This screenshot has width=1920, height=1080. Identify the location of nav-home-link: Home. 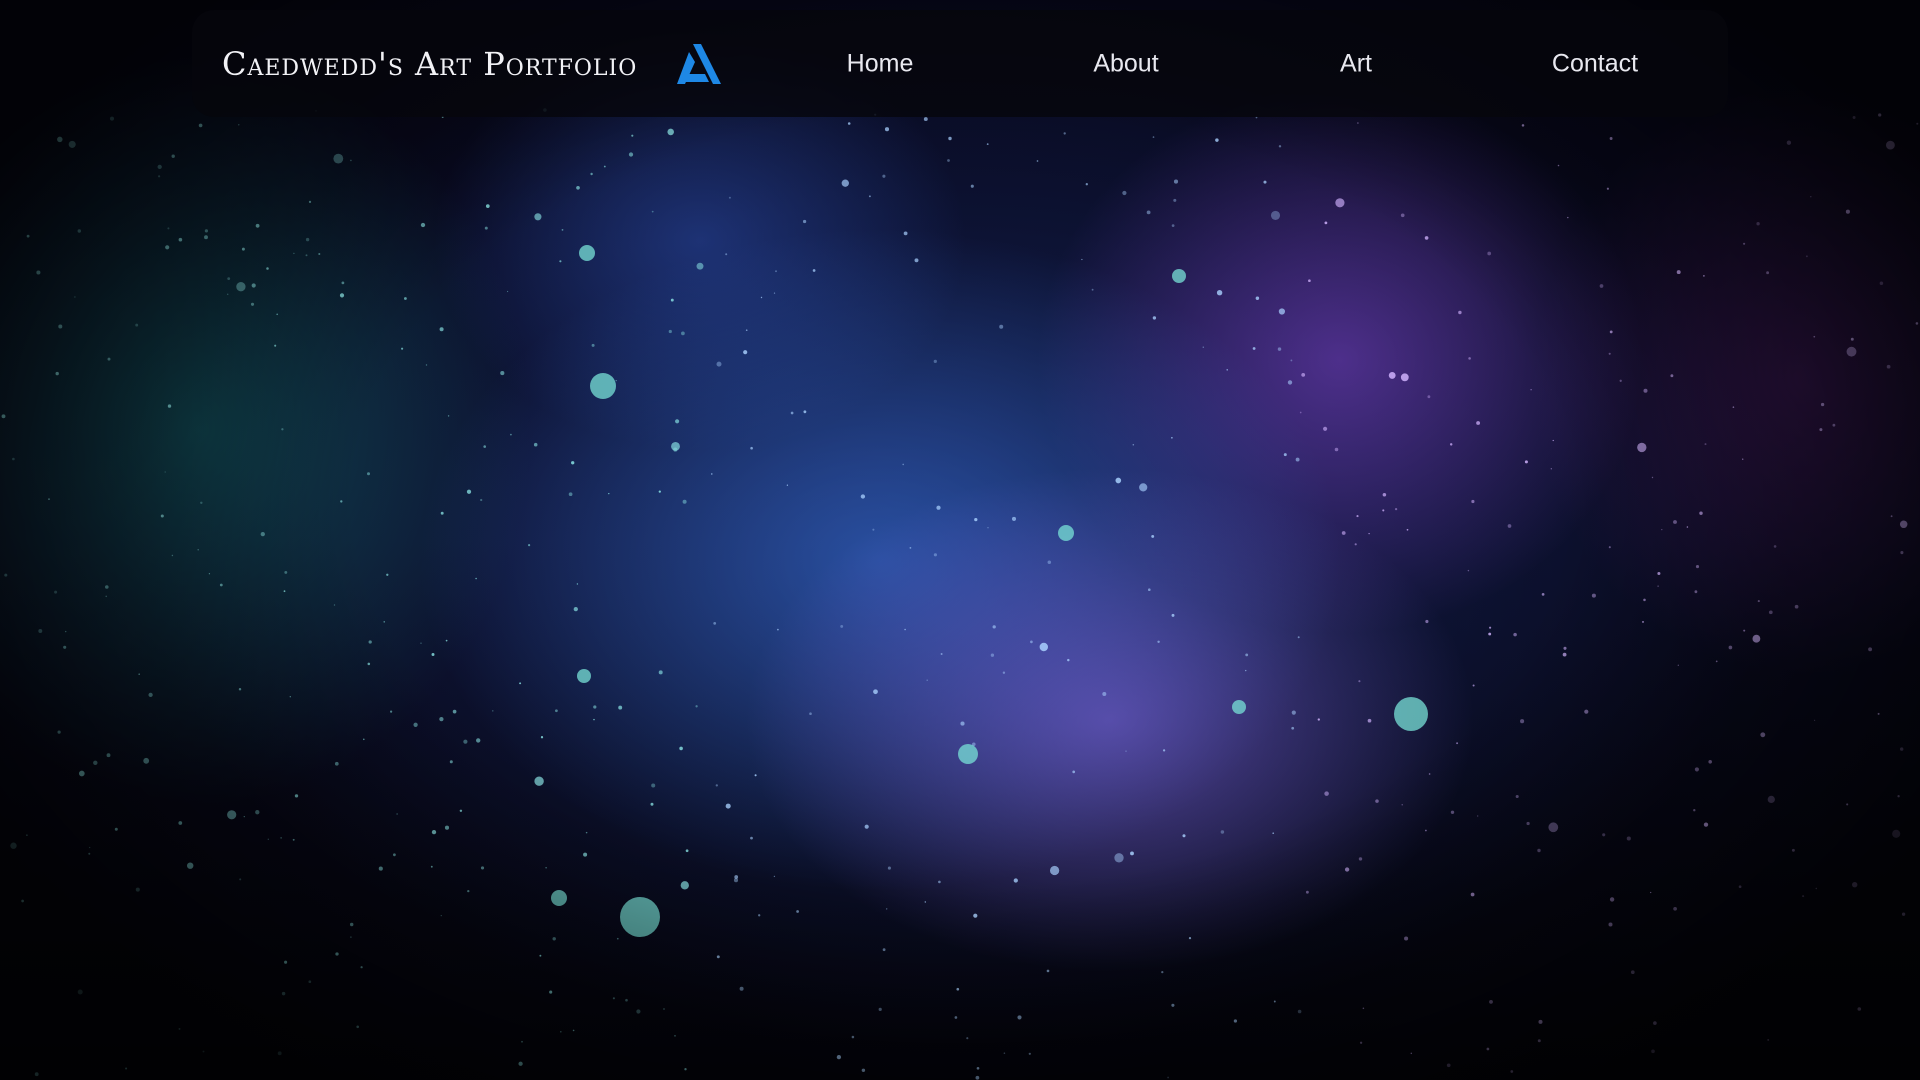
(880, 63).